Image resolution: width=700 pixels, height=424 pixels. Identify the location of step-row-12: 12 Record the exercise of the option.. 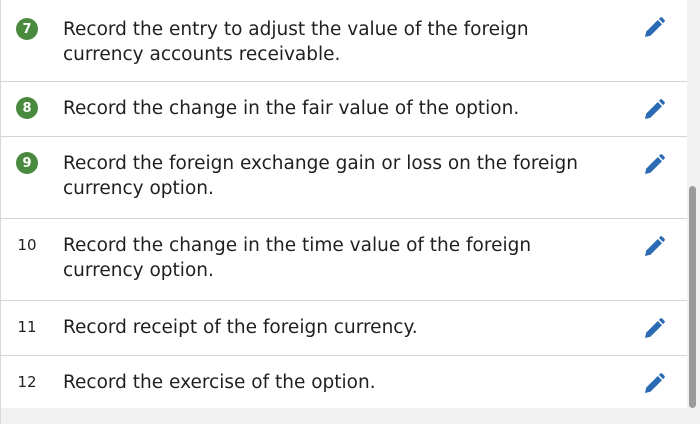
(344, 383).